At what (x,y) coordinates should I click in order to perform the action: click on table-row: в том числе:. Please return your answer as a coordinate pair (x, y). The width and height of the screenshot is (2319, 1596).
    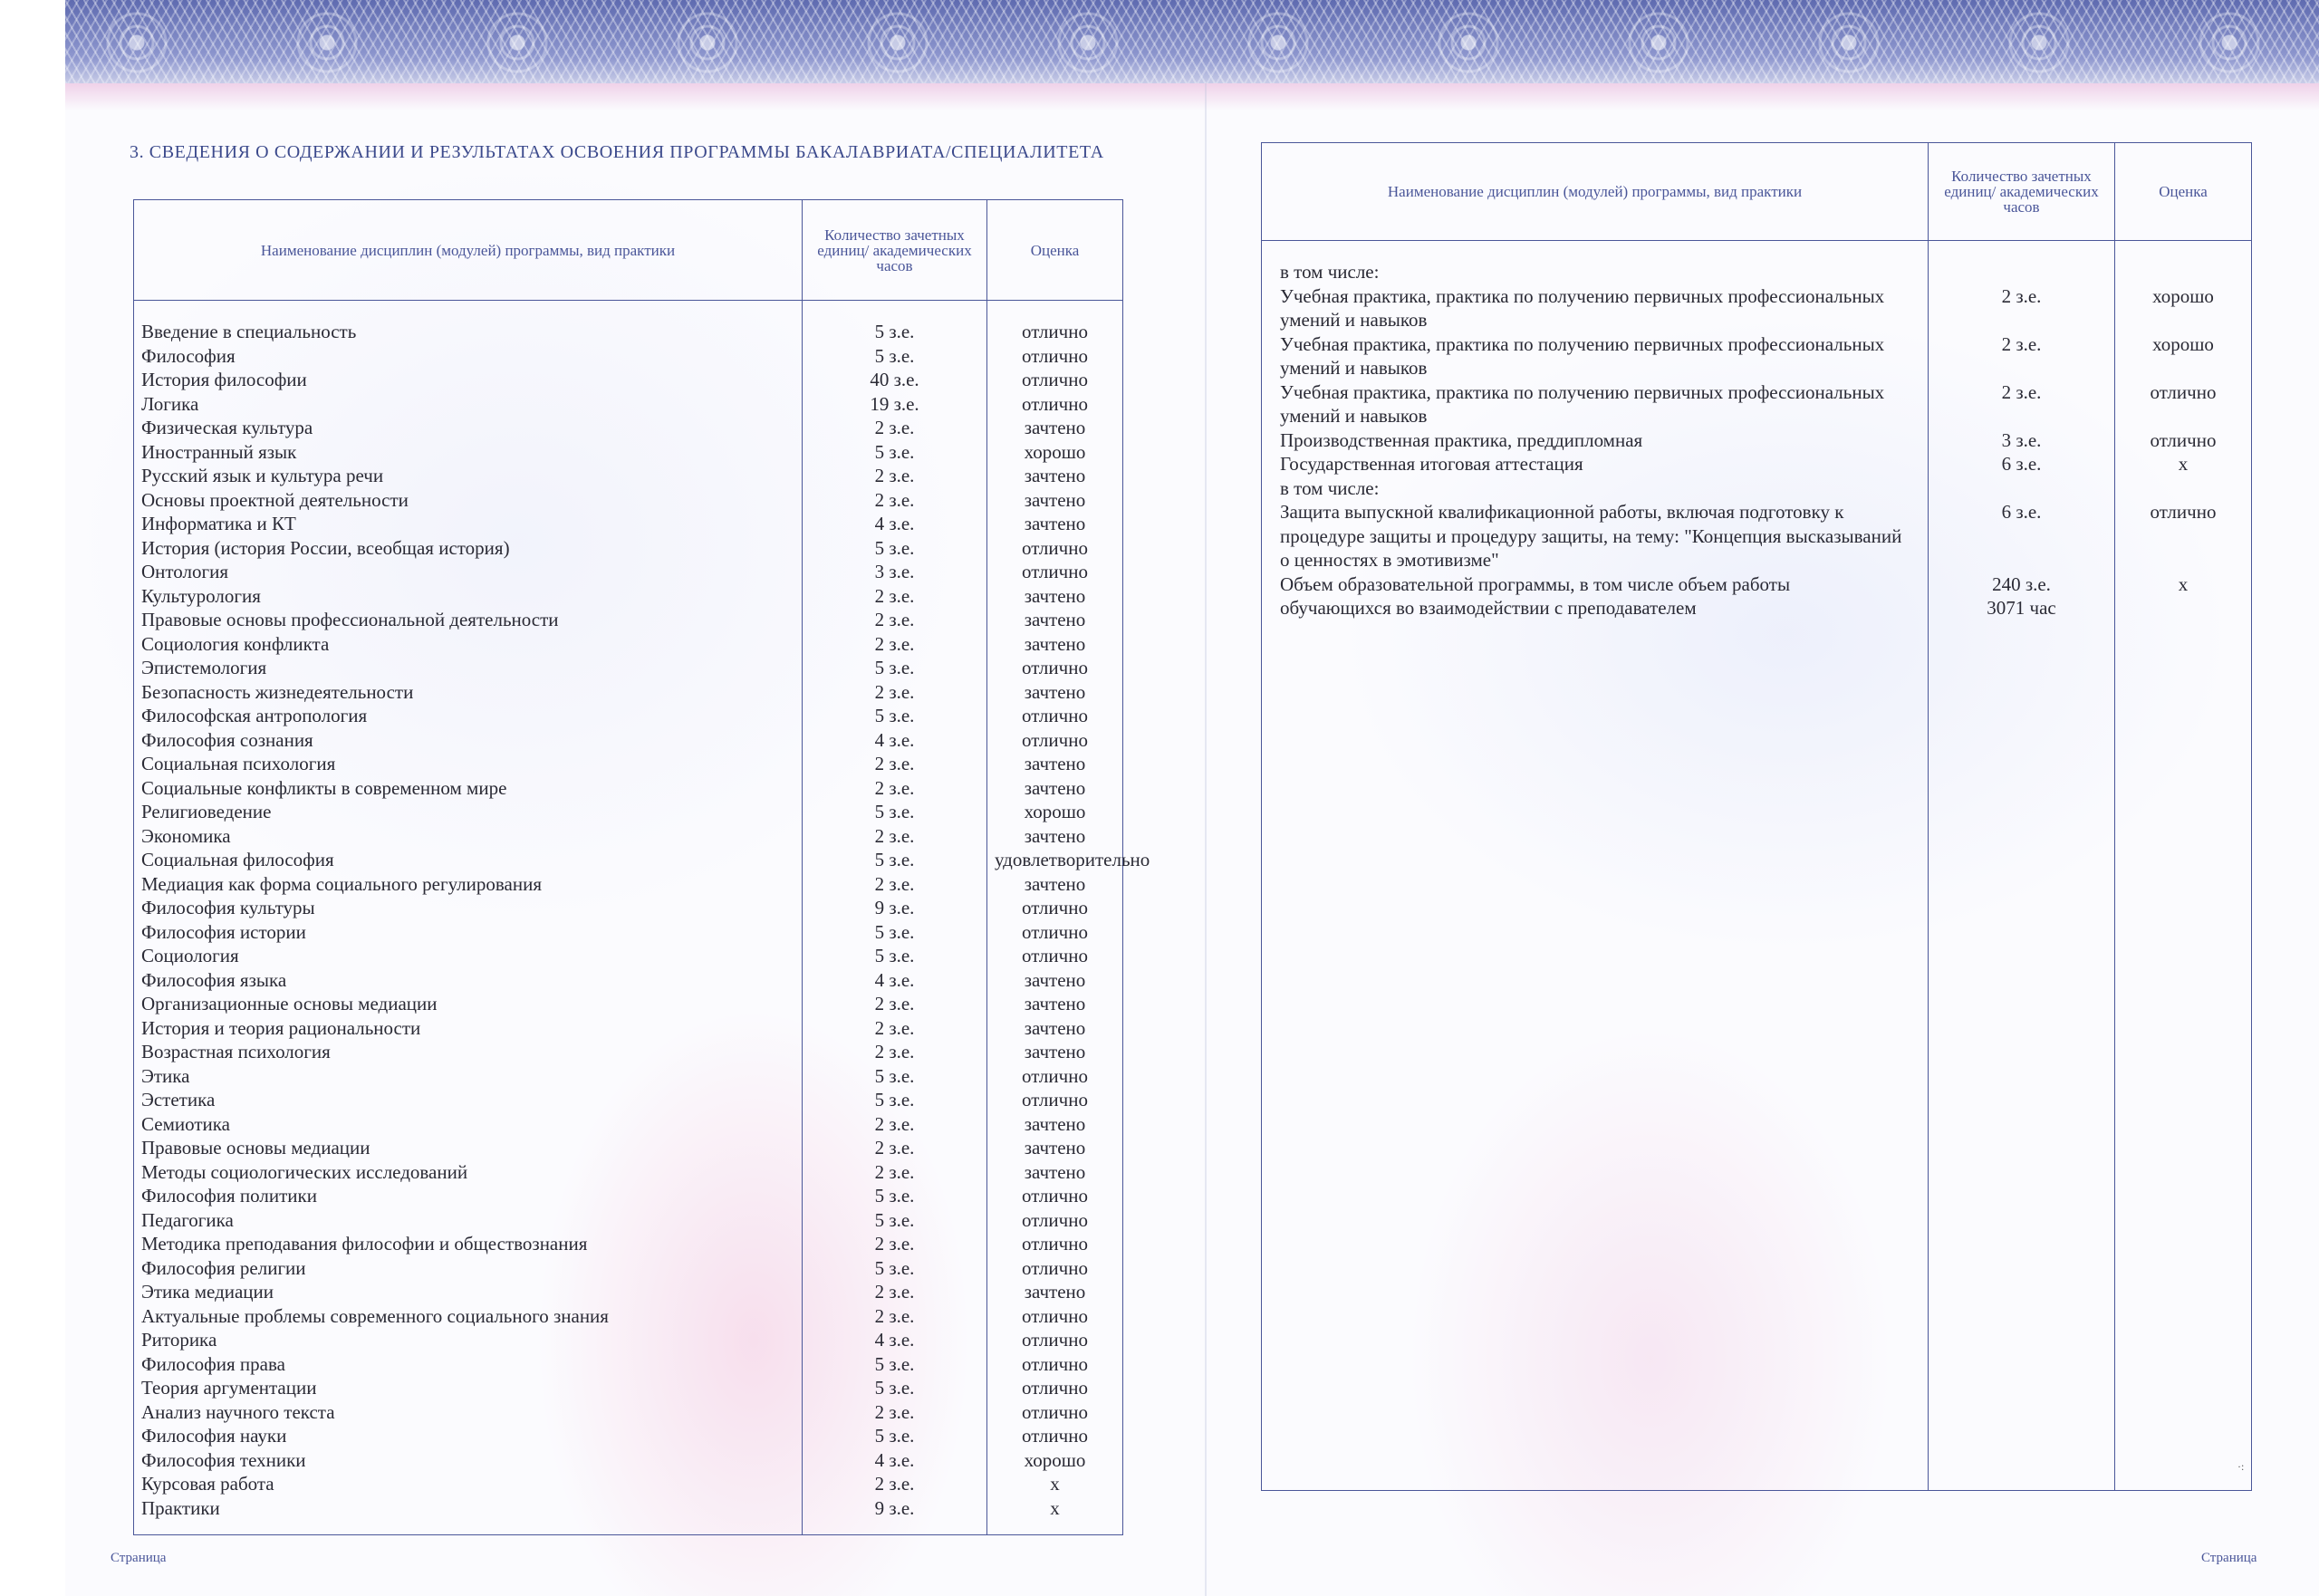
    Looking at the image, I should click on (1756, 488).